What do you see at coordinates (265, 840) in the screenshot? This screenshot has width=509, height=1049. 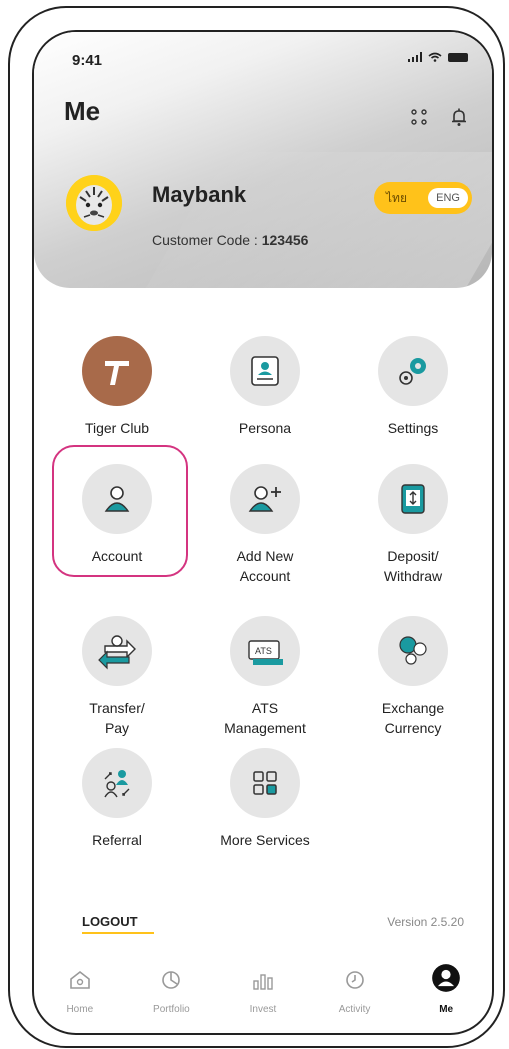 I see `menu-label: More Services` at bounding box center [265, 840].